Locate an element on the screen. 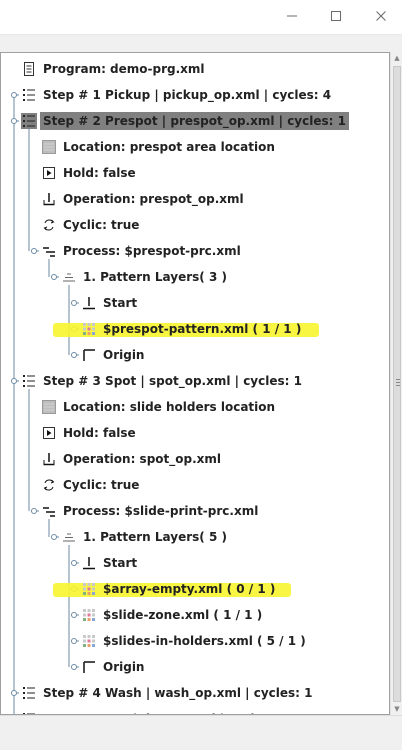  tree-node-label: Process: $prespot-prc.xml is located at coordinates (152, 251).